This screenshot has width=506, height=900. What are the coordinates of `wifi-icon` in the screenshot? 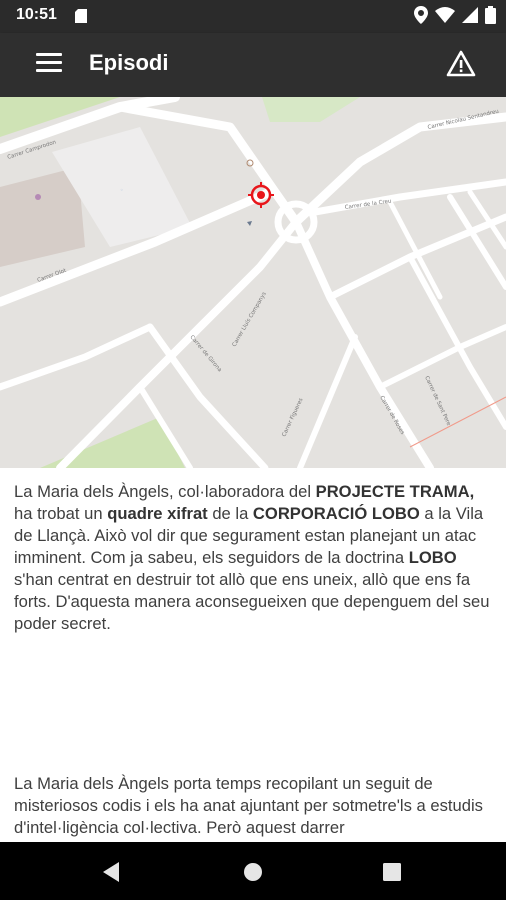 It's located at (445, 17).